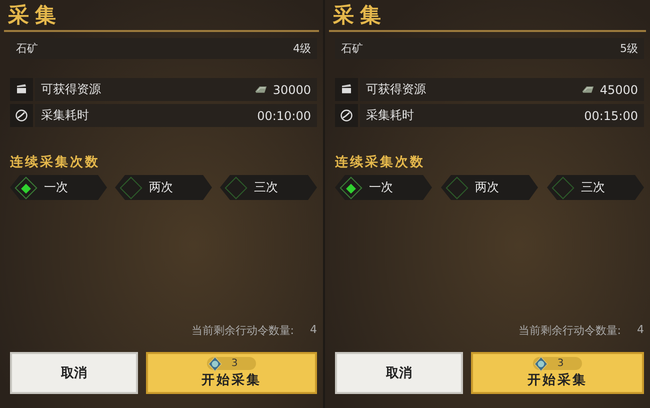 This screenshot has width=650, height=408. What do you see at coordinates (291, 89) in the screenshot?
I see `stat-value: 30000` at bounding box center [291, 89].